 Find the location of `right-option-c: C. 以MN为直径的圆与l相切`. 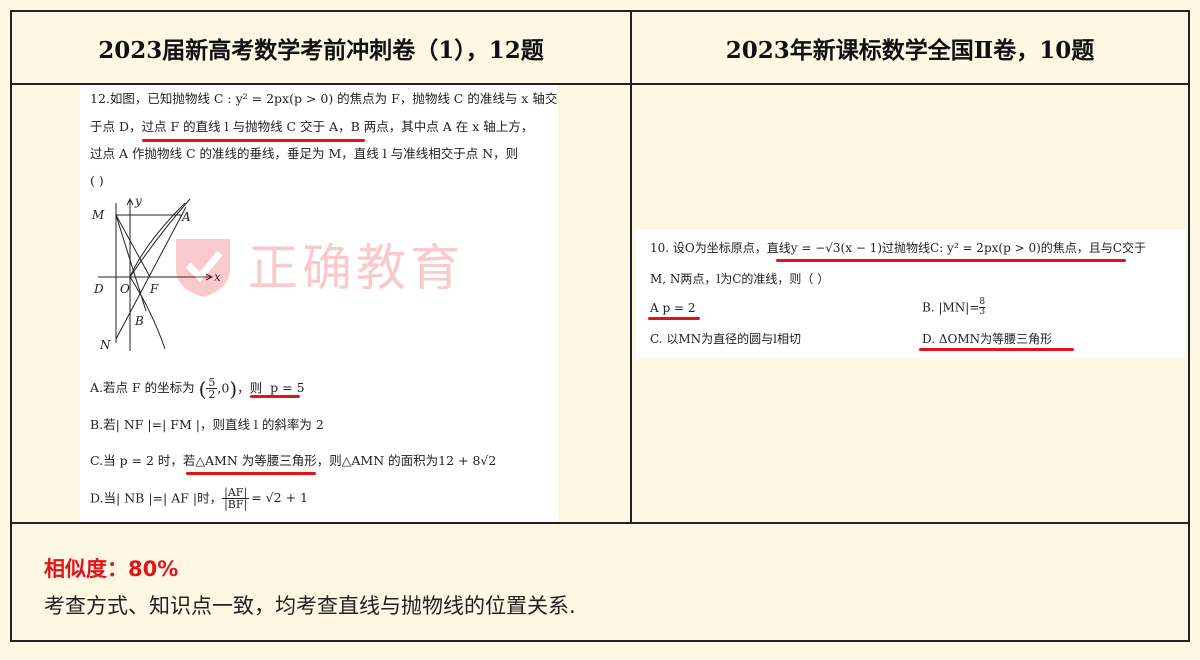

right-option-c: C. 以MN为直径的圆与l相切 is located at coordinates (726, 339).